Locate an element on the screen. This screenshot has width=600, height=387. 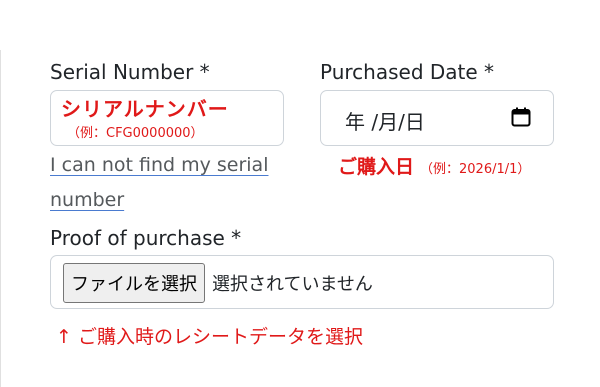
purchased-date-label: Purchased Date * is located at coordinates (407, 72).